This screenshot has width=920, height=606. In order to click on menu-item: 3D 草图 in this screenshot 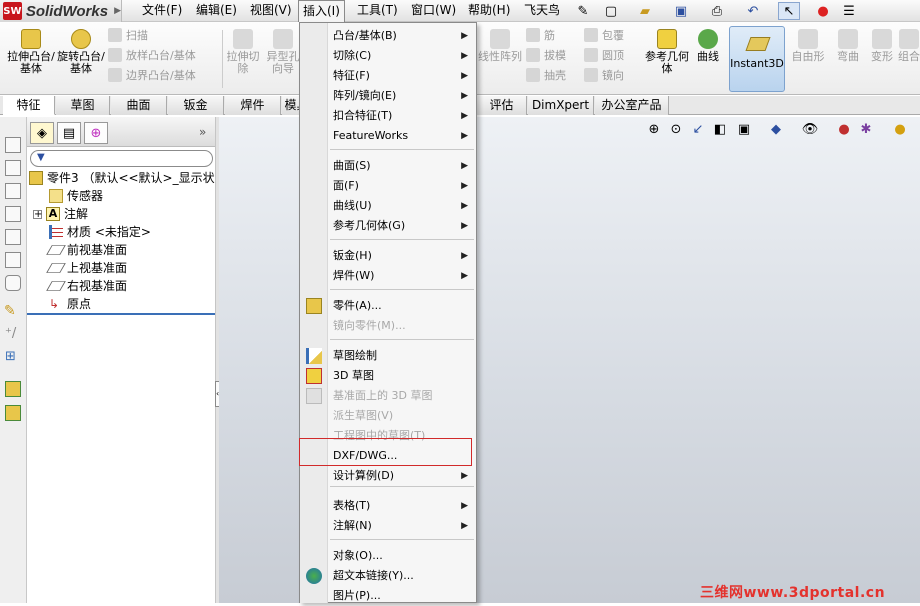, I will do `click(388, 376)`.